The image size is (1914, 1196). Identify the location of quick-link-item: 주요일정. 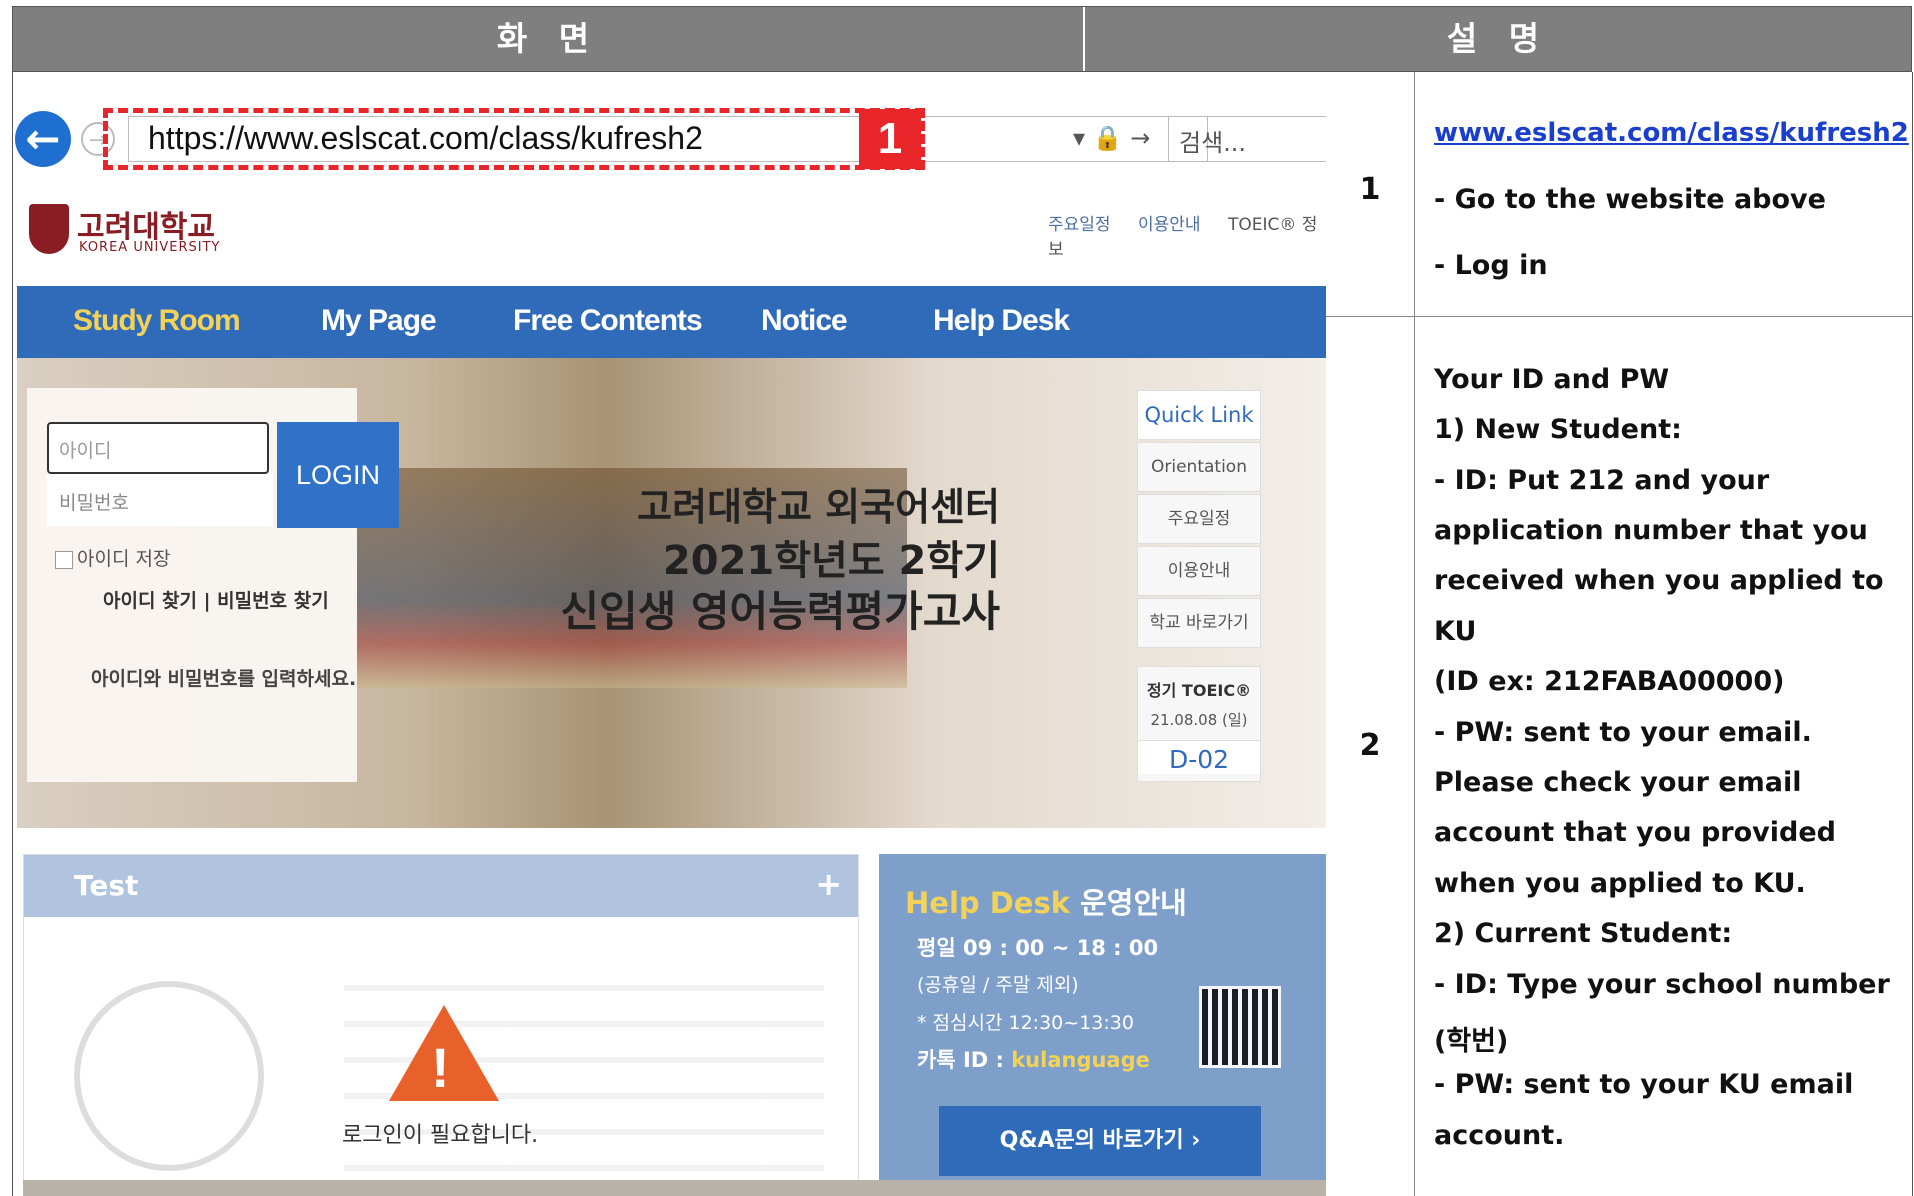
(1199, 519).